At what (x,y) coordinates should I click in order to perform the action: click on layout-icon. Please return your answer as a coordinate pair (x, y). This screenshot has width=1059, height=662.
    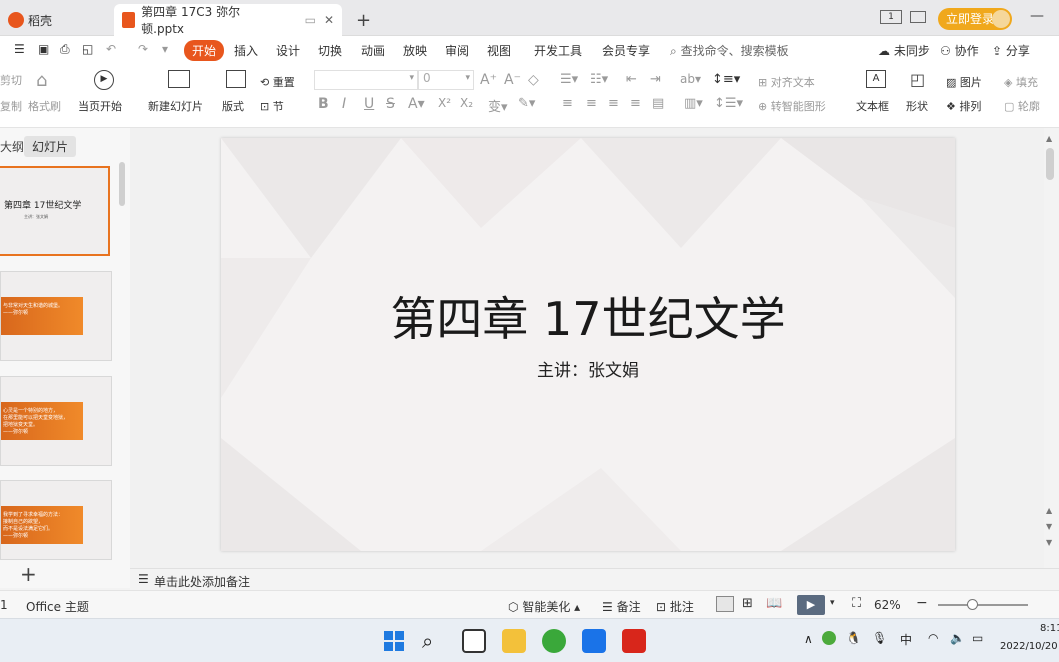
    Looking at the image, I should click on (918, 17).